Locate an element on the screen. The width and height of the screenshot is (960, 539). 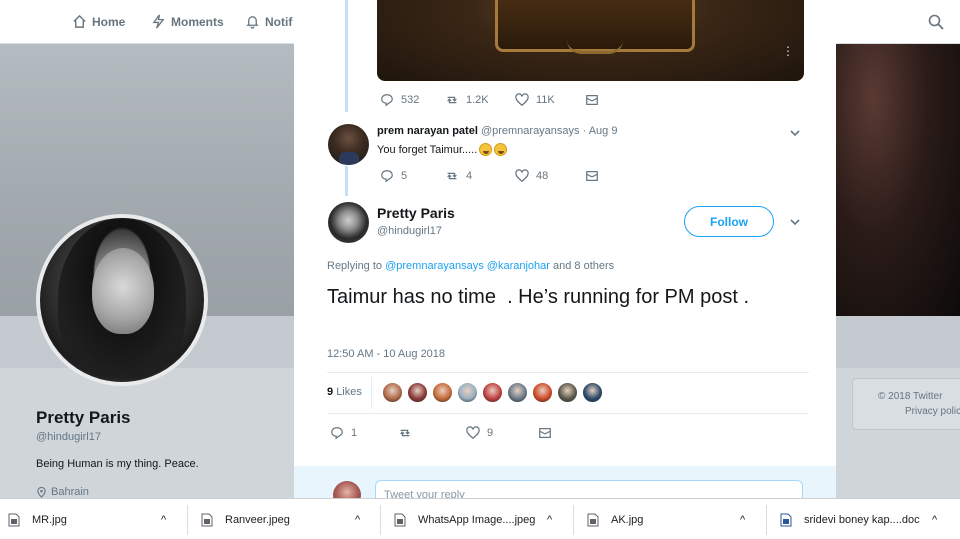
footer-privacy-link: Privacy polic is located at coordinates (932, 411).